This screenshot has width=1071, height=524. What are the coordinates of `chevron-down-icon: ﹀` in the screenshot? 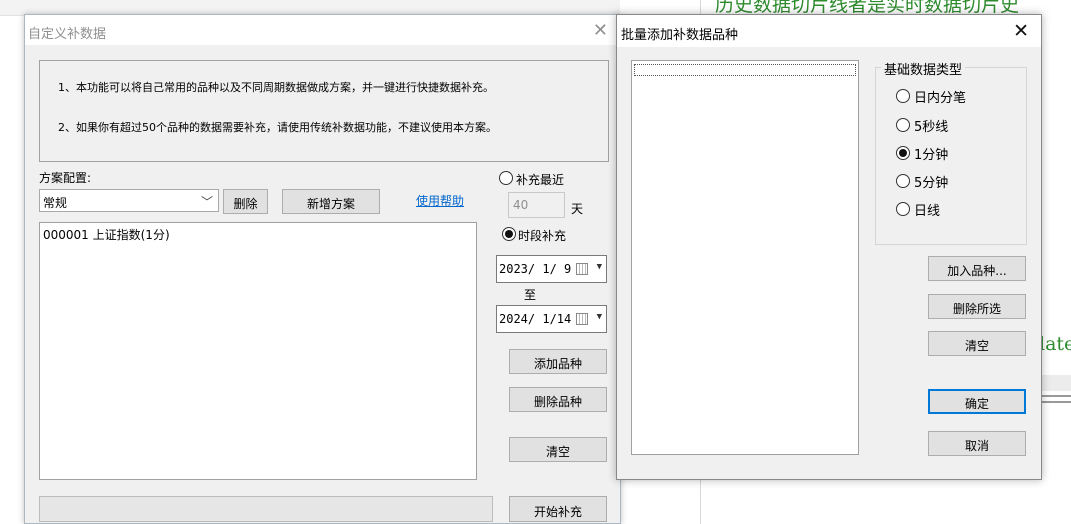 It's located at (206, 202).